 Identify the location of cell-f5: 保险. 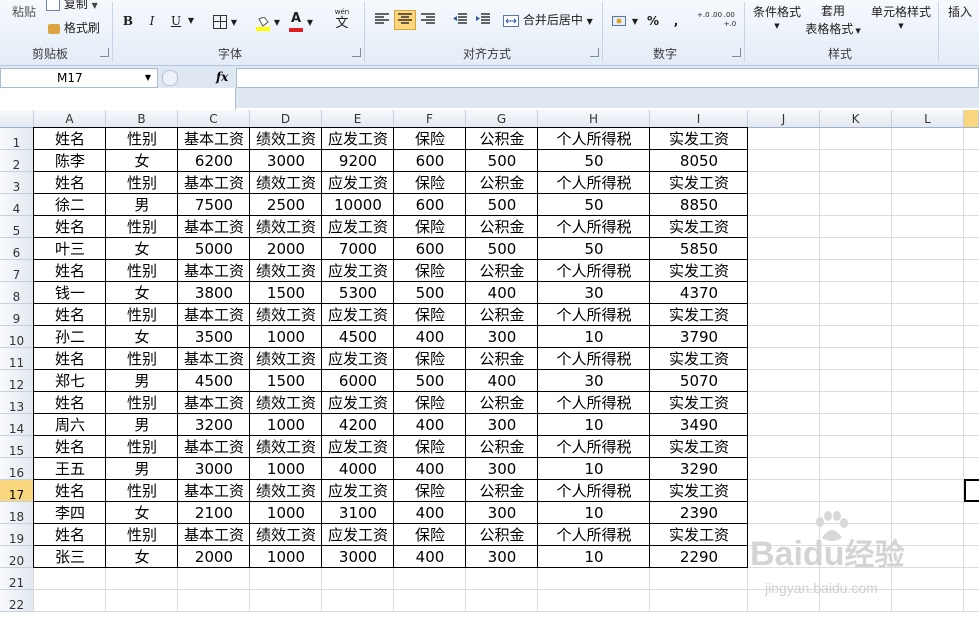
(430, 227).